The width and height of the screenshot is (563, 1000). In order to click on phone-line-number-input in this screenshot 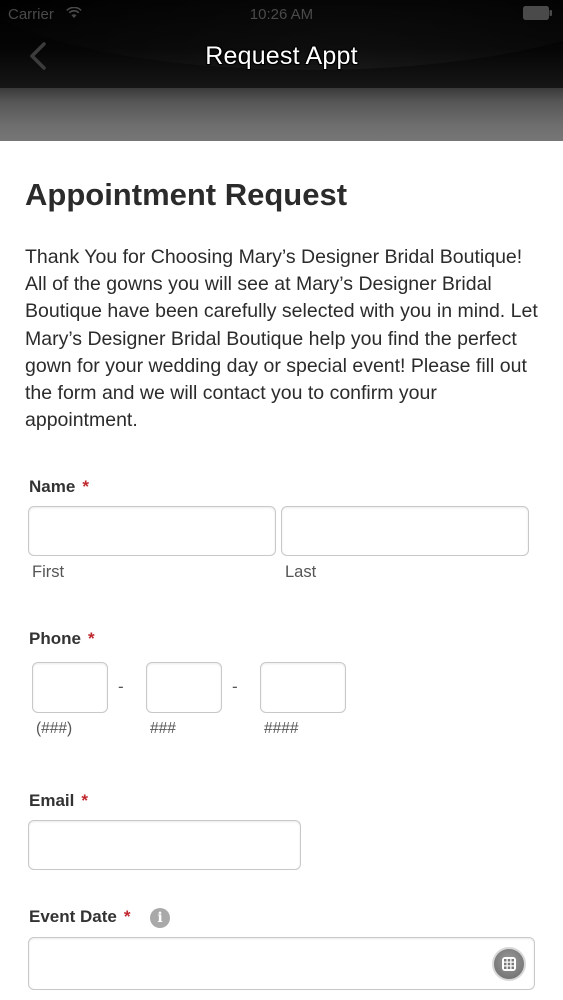, I will do `click(303, 687)`.